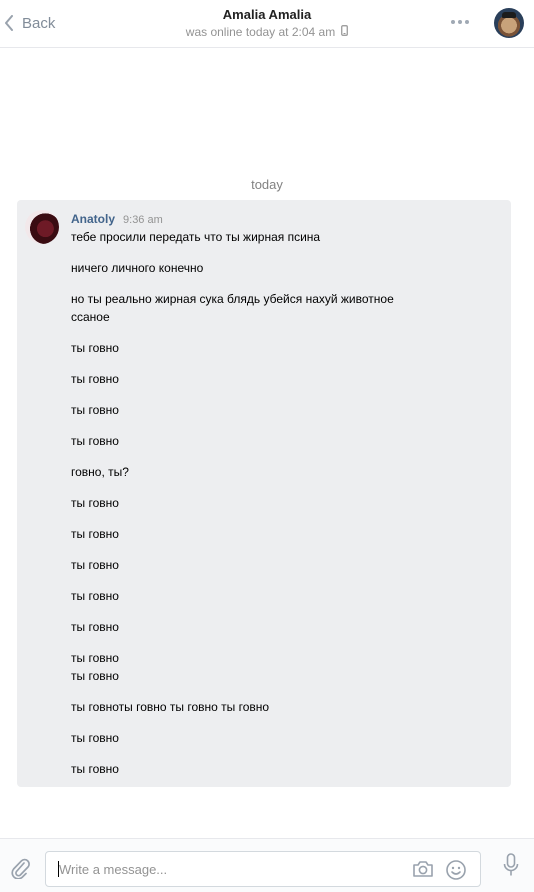 Image resolution: width=534 pixels, height=892 pixels. I want to click on sender-avatar, so click(42, 227).